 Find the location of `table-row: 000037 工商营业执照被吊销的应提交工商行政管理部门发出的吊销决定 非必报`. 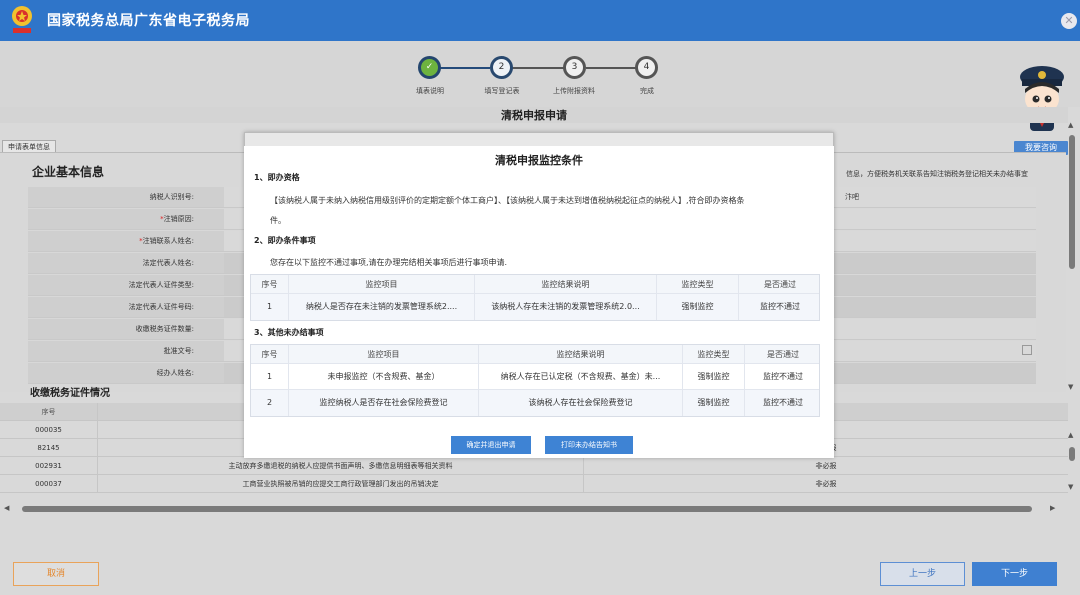

table-row: 000037 工商营业执照被吊销的应提交工商行政管理部门发出的吊销决定 非必报 is located at coordinates (534, 484).